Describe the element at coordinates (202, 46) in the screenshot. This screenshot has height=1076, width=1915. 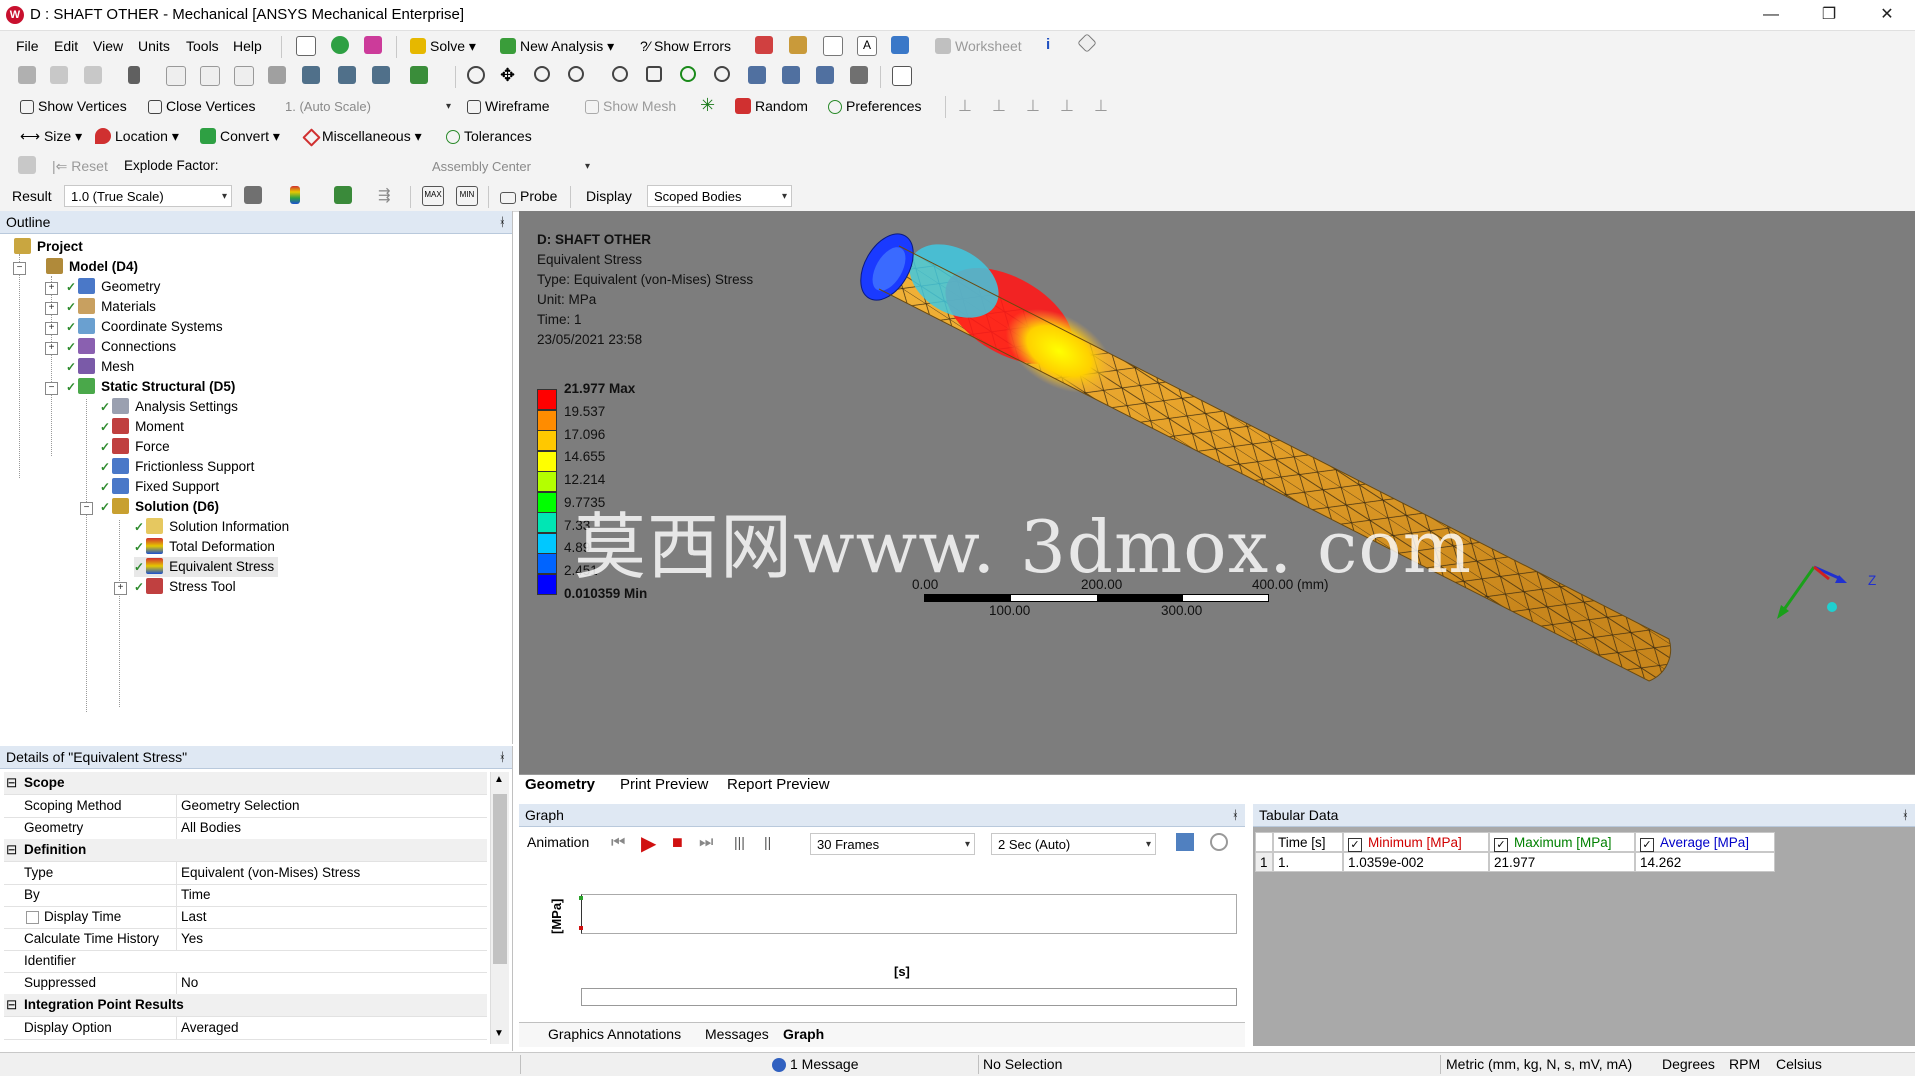
I see `menu-tools: Tools` at that location.